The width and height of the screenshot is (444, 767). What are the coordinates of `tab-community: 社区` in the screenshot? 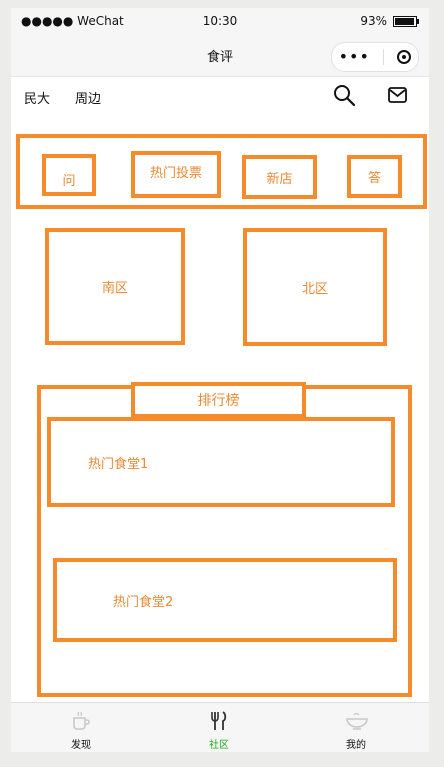 It's located at (219, 727).